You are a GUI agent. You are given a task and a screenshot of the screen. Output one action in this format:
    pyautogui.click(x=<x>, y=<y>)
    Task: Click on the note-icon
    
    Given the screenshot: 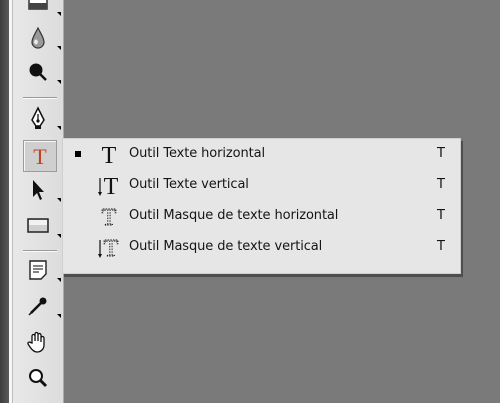 What is the action you would take?
    pyautogui.click(x=38, y=270)
    